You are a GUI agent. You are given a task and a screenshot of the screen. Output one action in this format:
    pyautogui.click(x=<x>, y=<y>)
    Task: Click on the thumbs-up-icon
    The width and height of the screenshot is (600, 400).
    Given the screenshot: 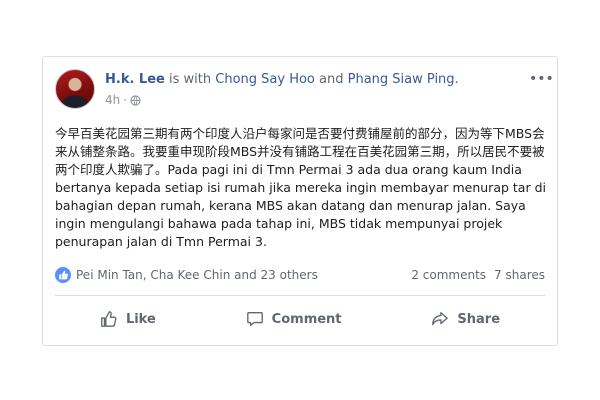 What is the action you would take?
    pyautogui.click(x=63, y=275)
    